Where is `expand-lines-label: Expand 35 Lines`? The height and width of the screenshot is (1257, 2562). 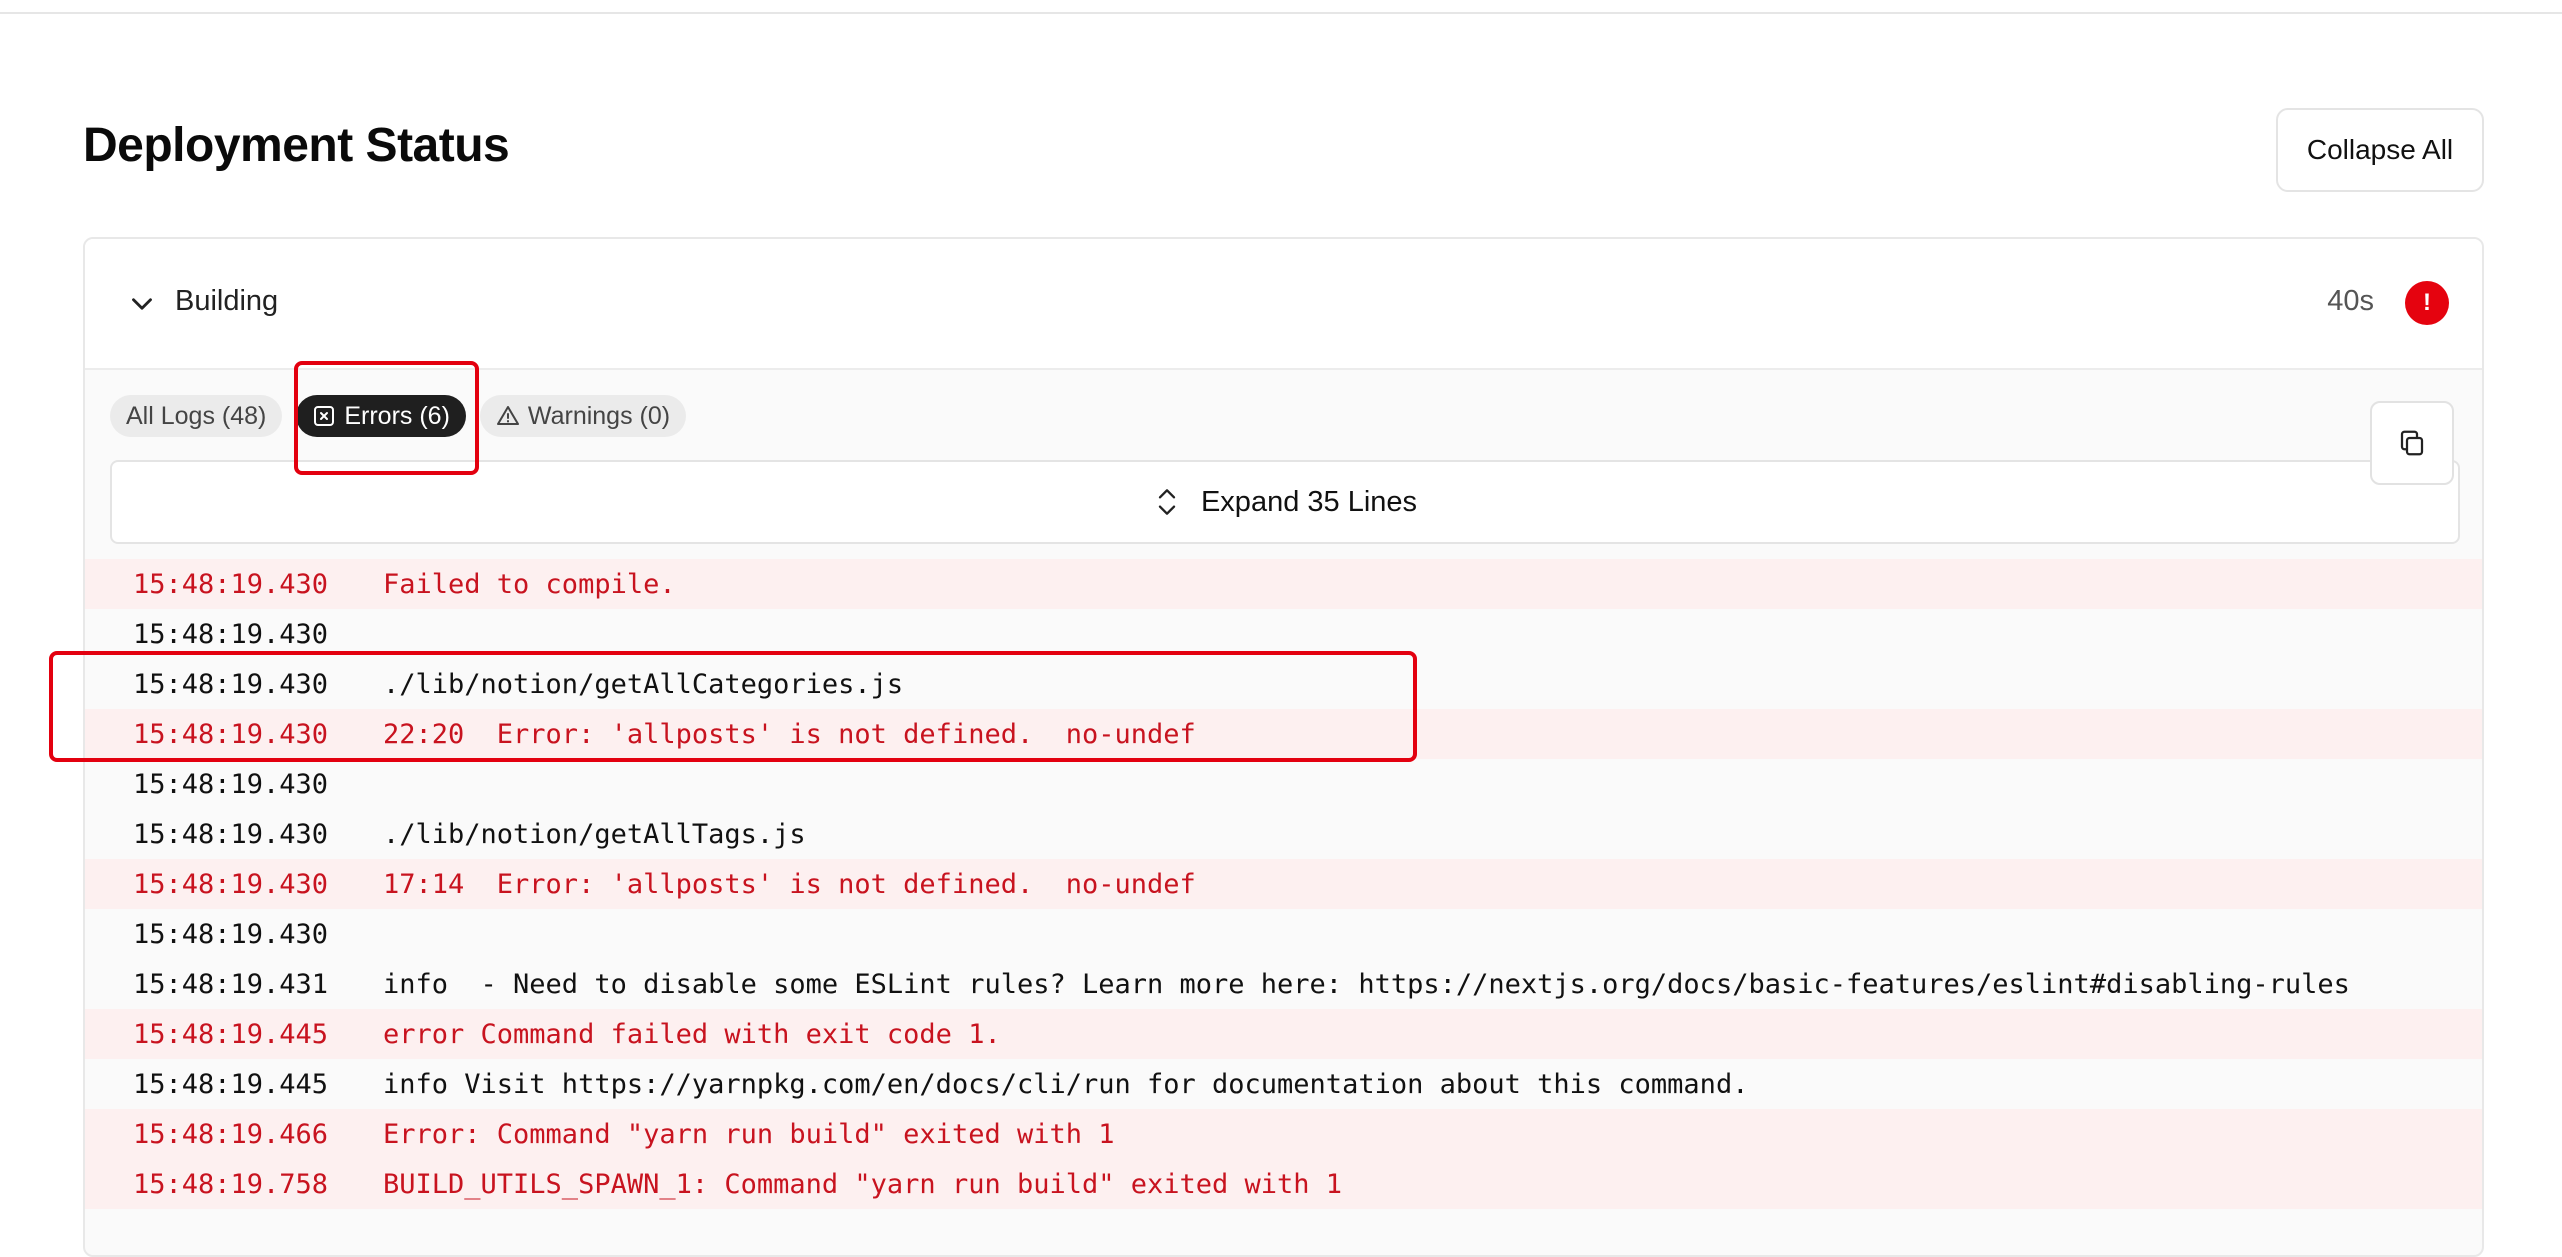
expand-lines-label: Expand 35 Lines is located at coordinates (1309, 501).